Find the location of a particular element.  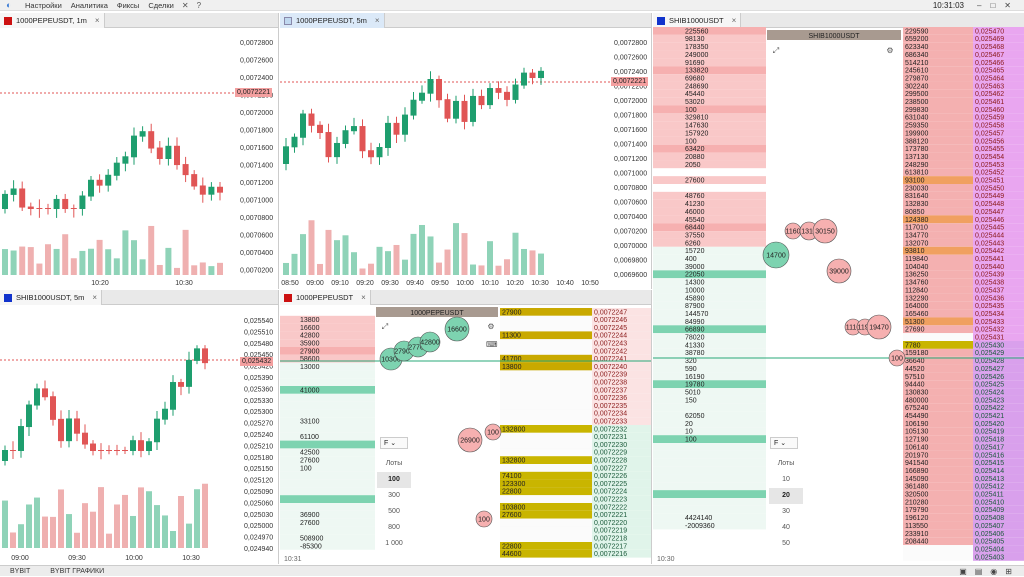

lot-option: 40 is located at coordinates (786, 528).